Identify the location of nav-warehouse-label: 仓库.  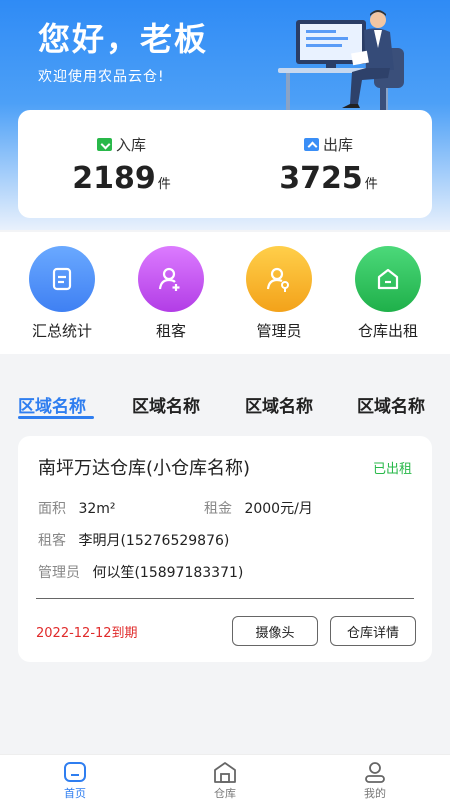
(225, 793).